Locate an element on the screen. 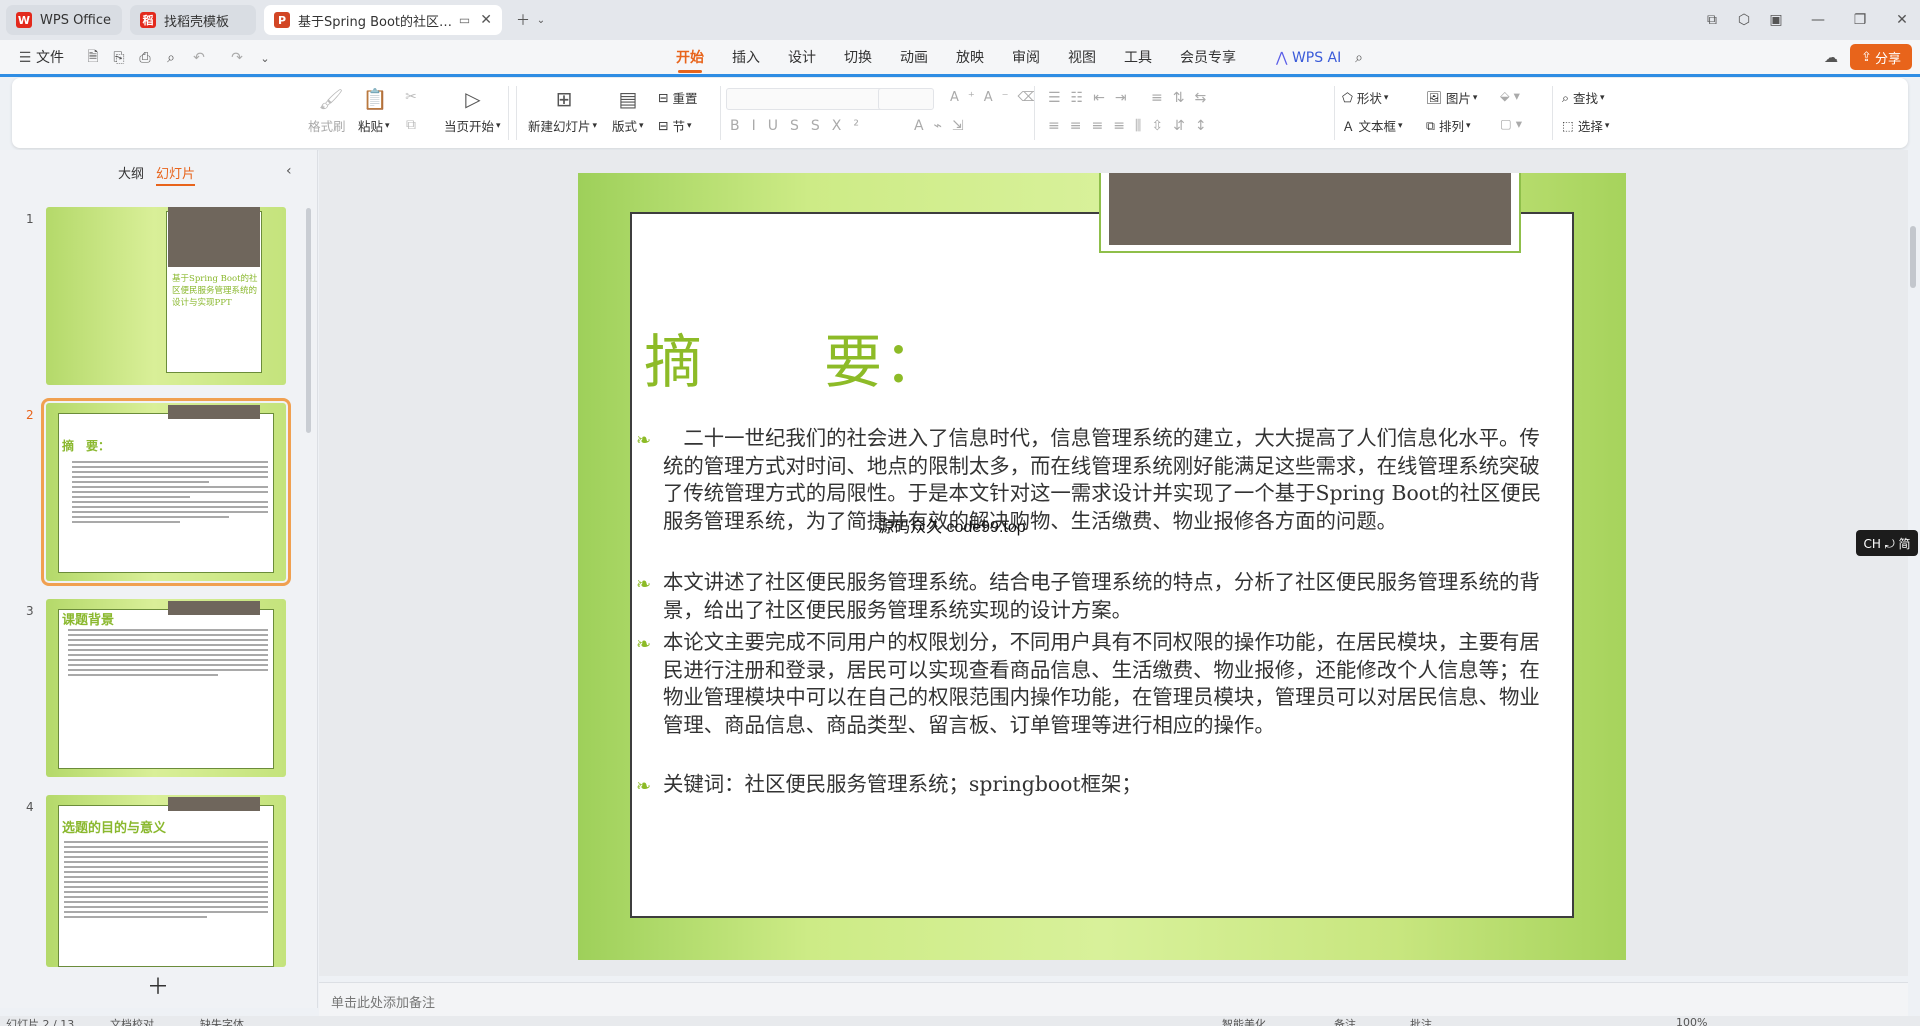 Image resolution: width=1920 pixels, height=1026 pixels. accent-line is located at coordinates (960, 75).